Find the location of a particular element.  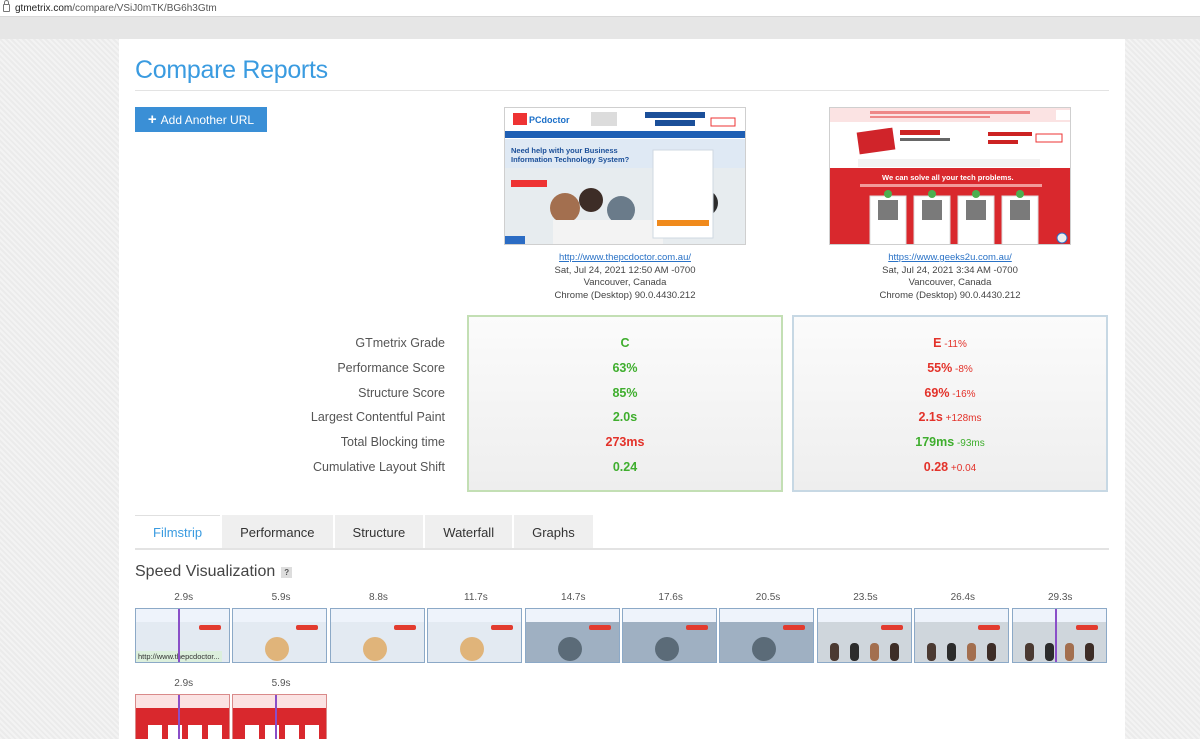

tab-waterfall: Waterfall is located at coordinates (469, 532).